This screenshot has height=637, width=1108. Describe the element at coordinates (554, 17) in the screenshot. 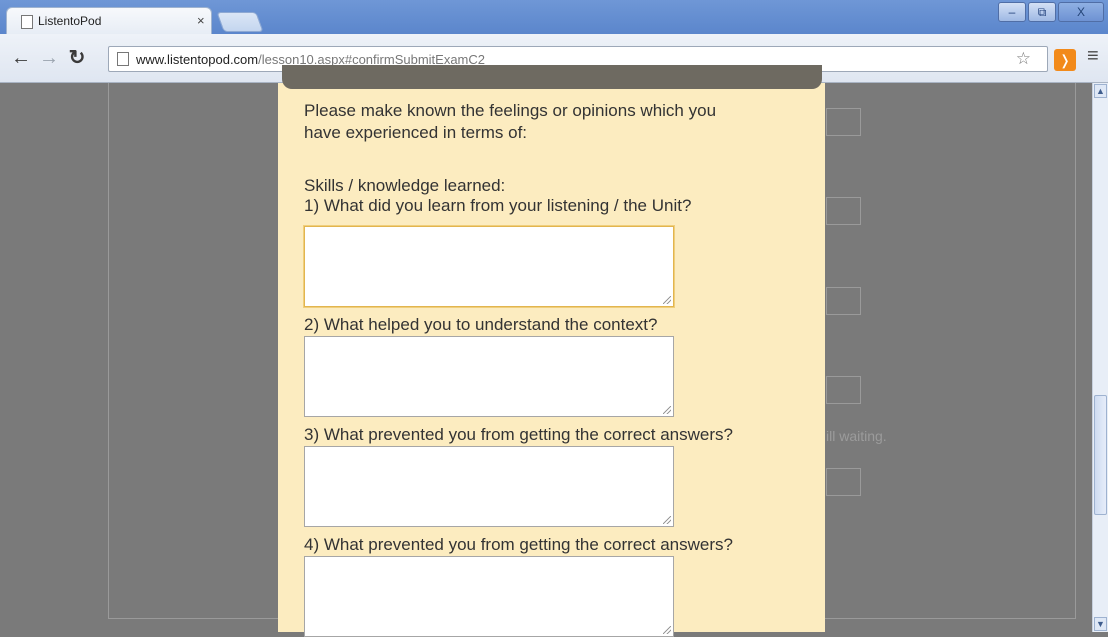

I see `title-bar: ListentoPod × – ⧉ X` at that location.